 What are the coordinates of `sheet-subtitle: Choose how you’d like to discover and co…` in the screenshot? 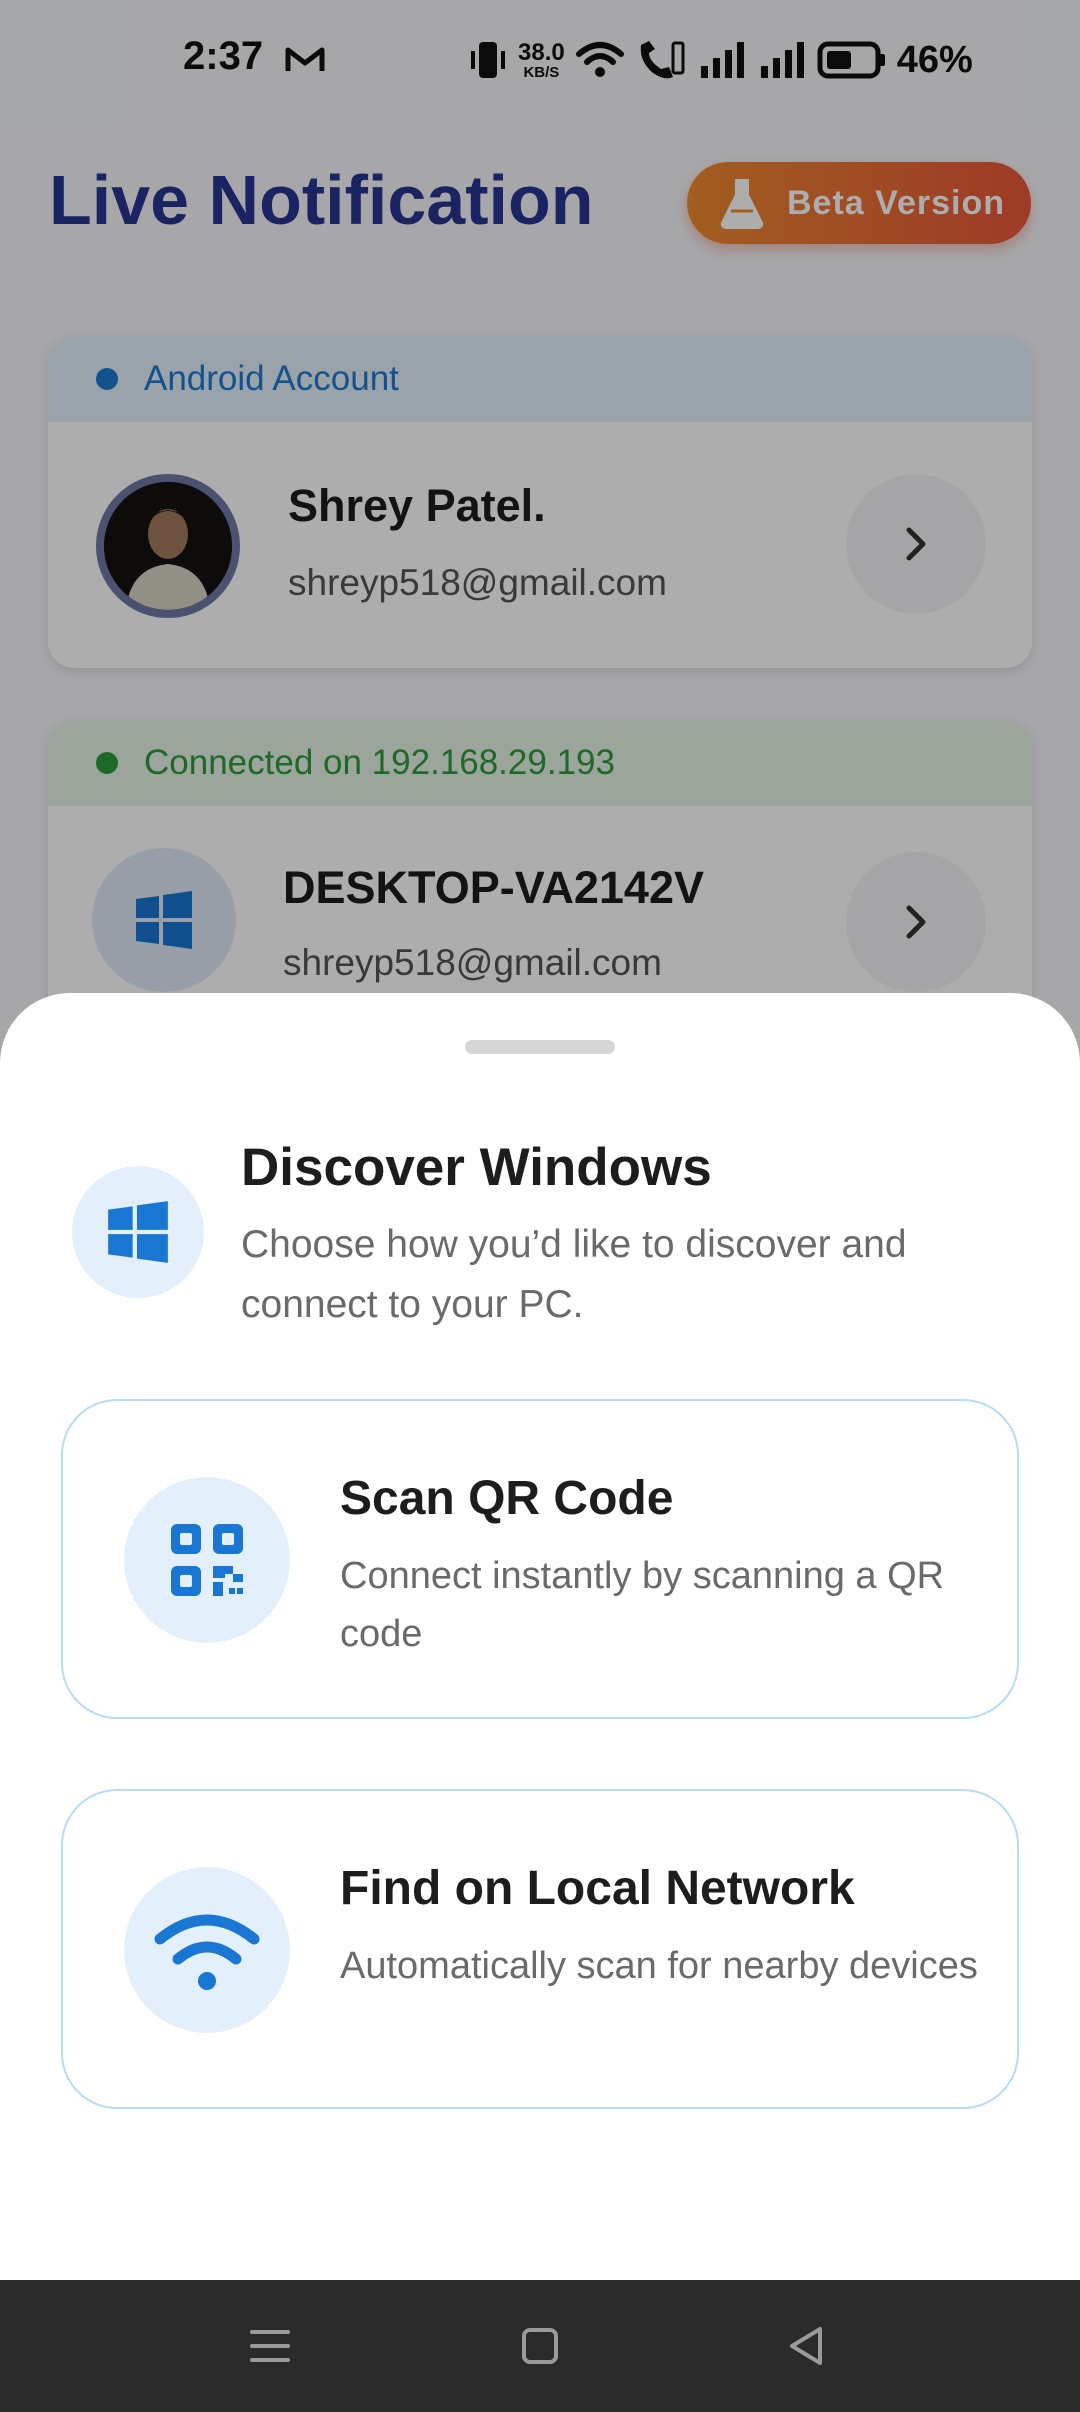 It's located at (574, 1274).